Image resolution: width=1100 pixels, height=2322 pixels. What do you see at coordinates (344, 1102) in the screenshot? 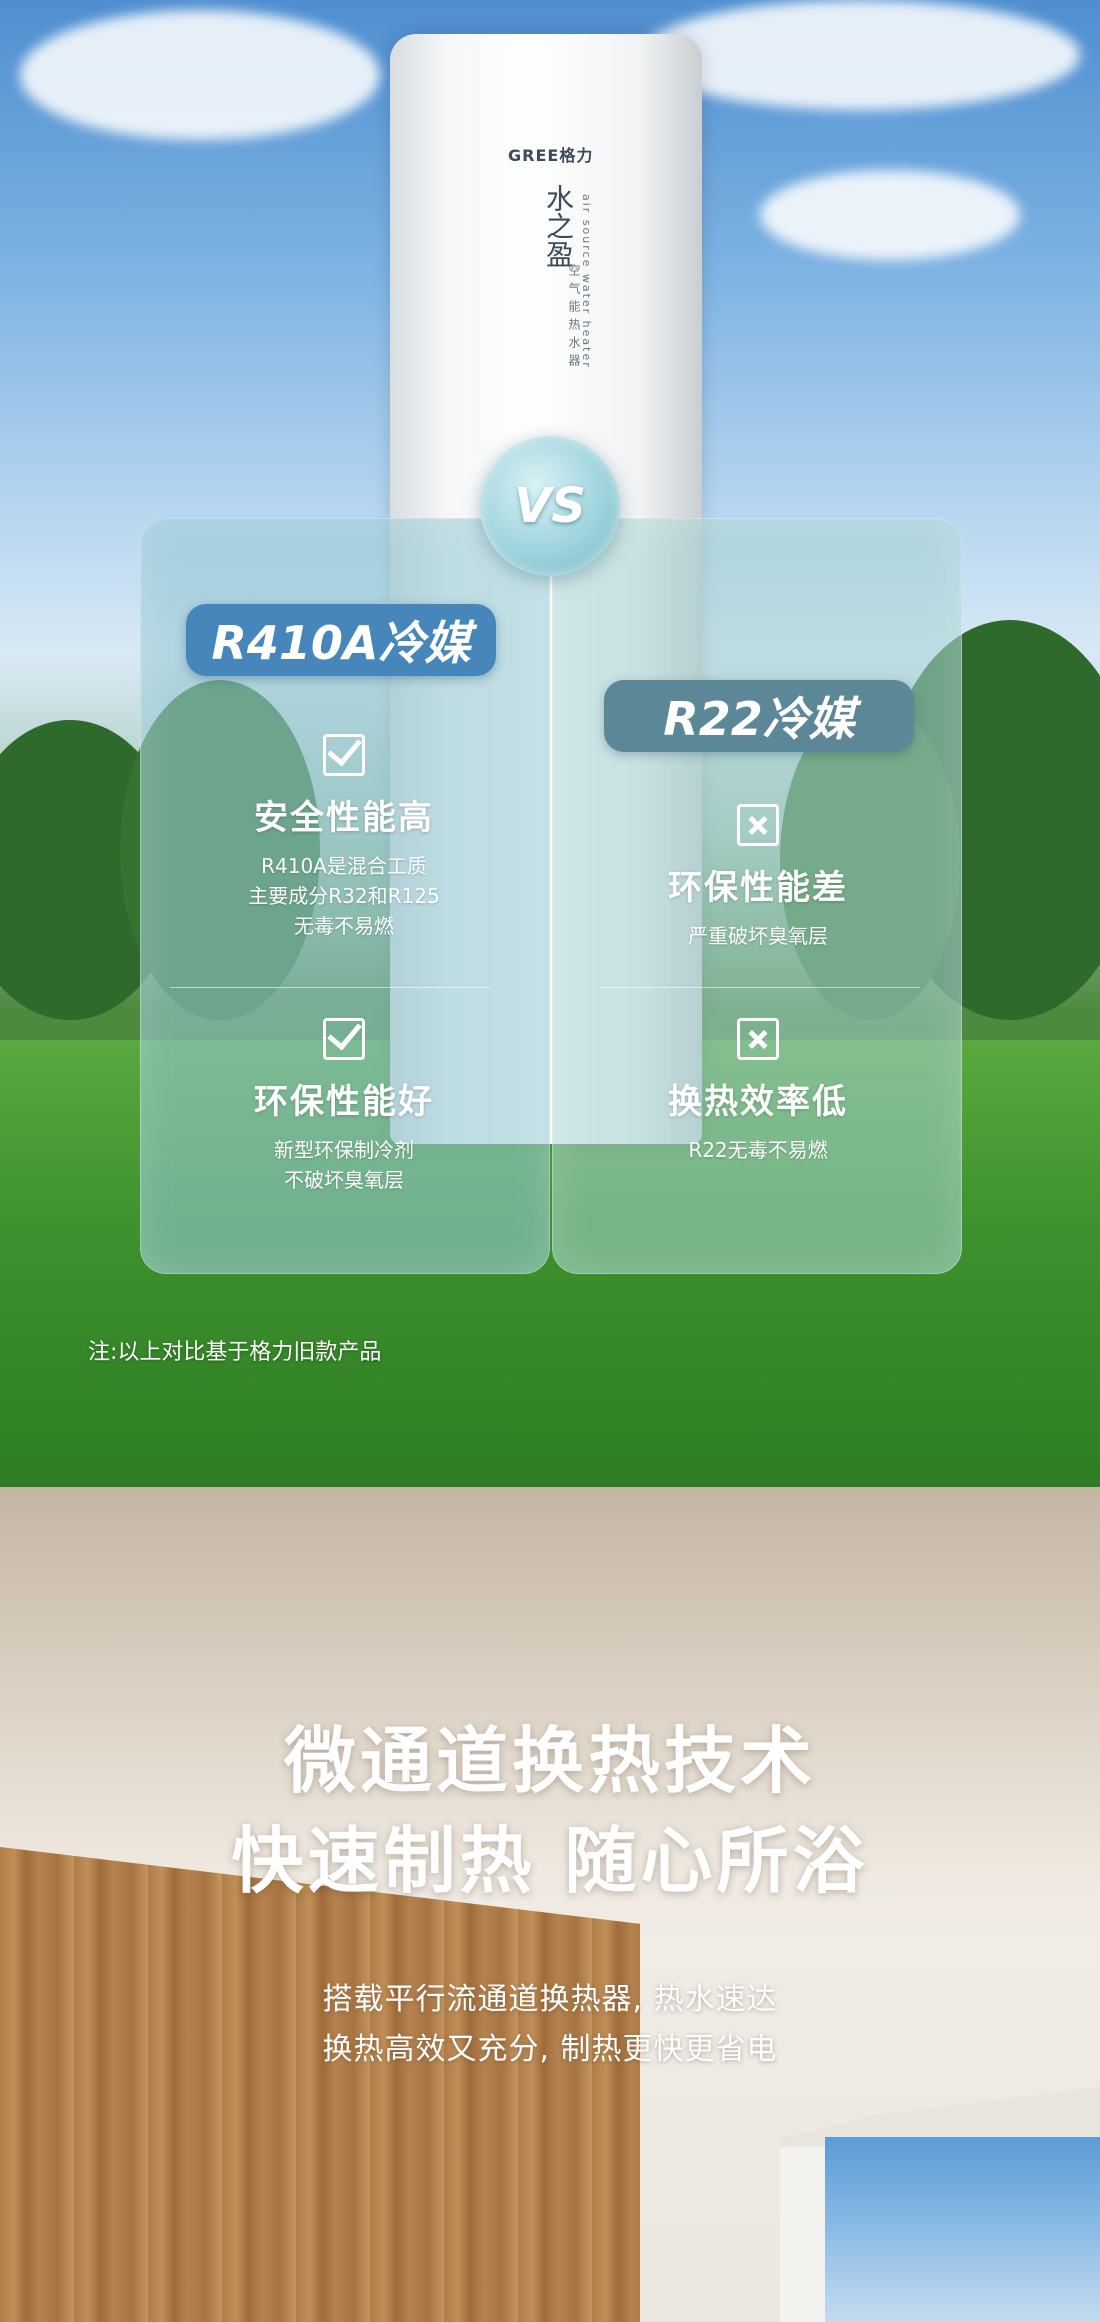
I see `feature-title: 环保性能好` at bounding box center [344, 1102].